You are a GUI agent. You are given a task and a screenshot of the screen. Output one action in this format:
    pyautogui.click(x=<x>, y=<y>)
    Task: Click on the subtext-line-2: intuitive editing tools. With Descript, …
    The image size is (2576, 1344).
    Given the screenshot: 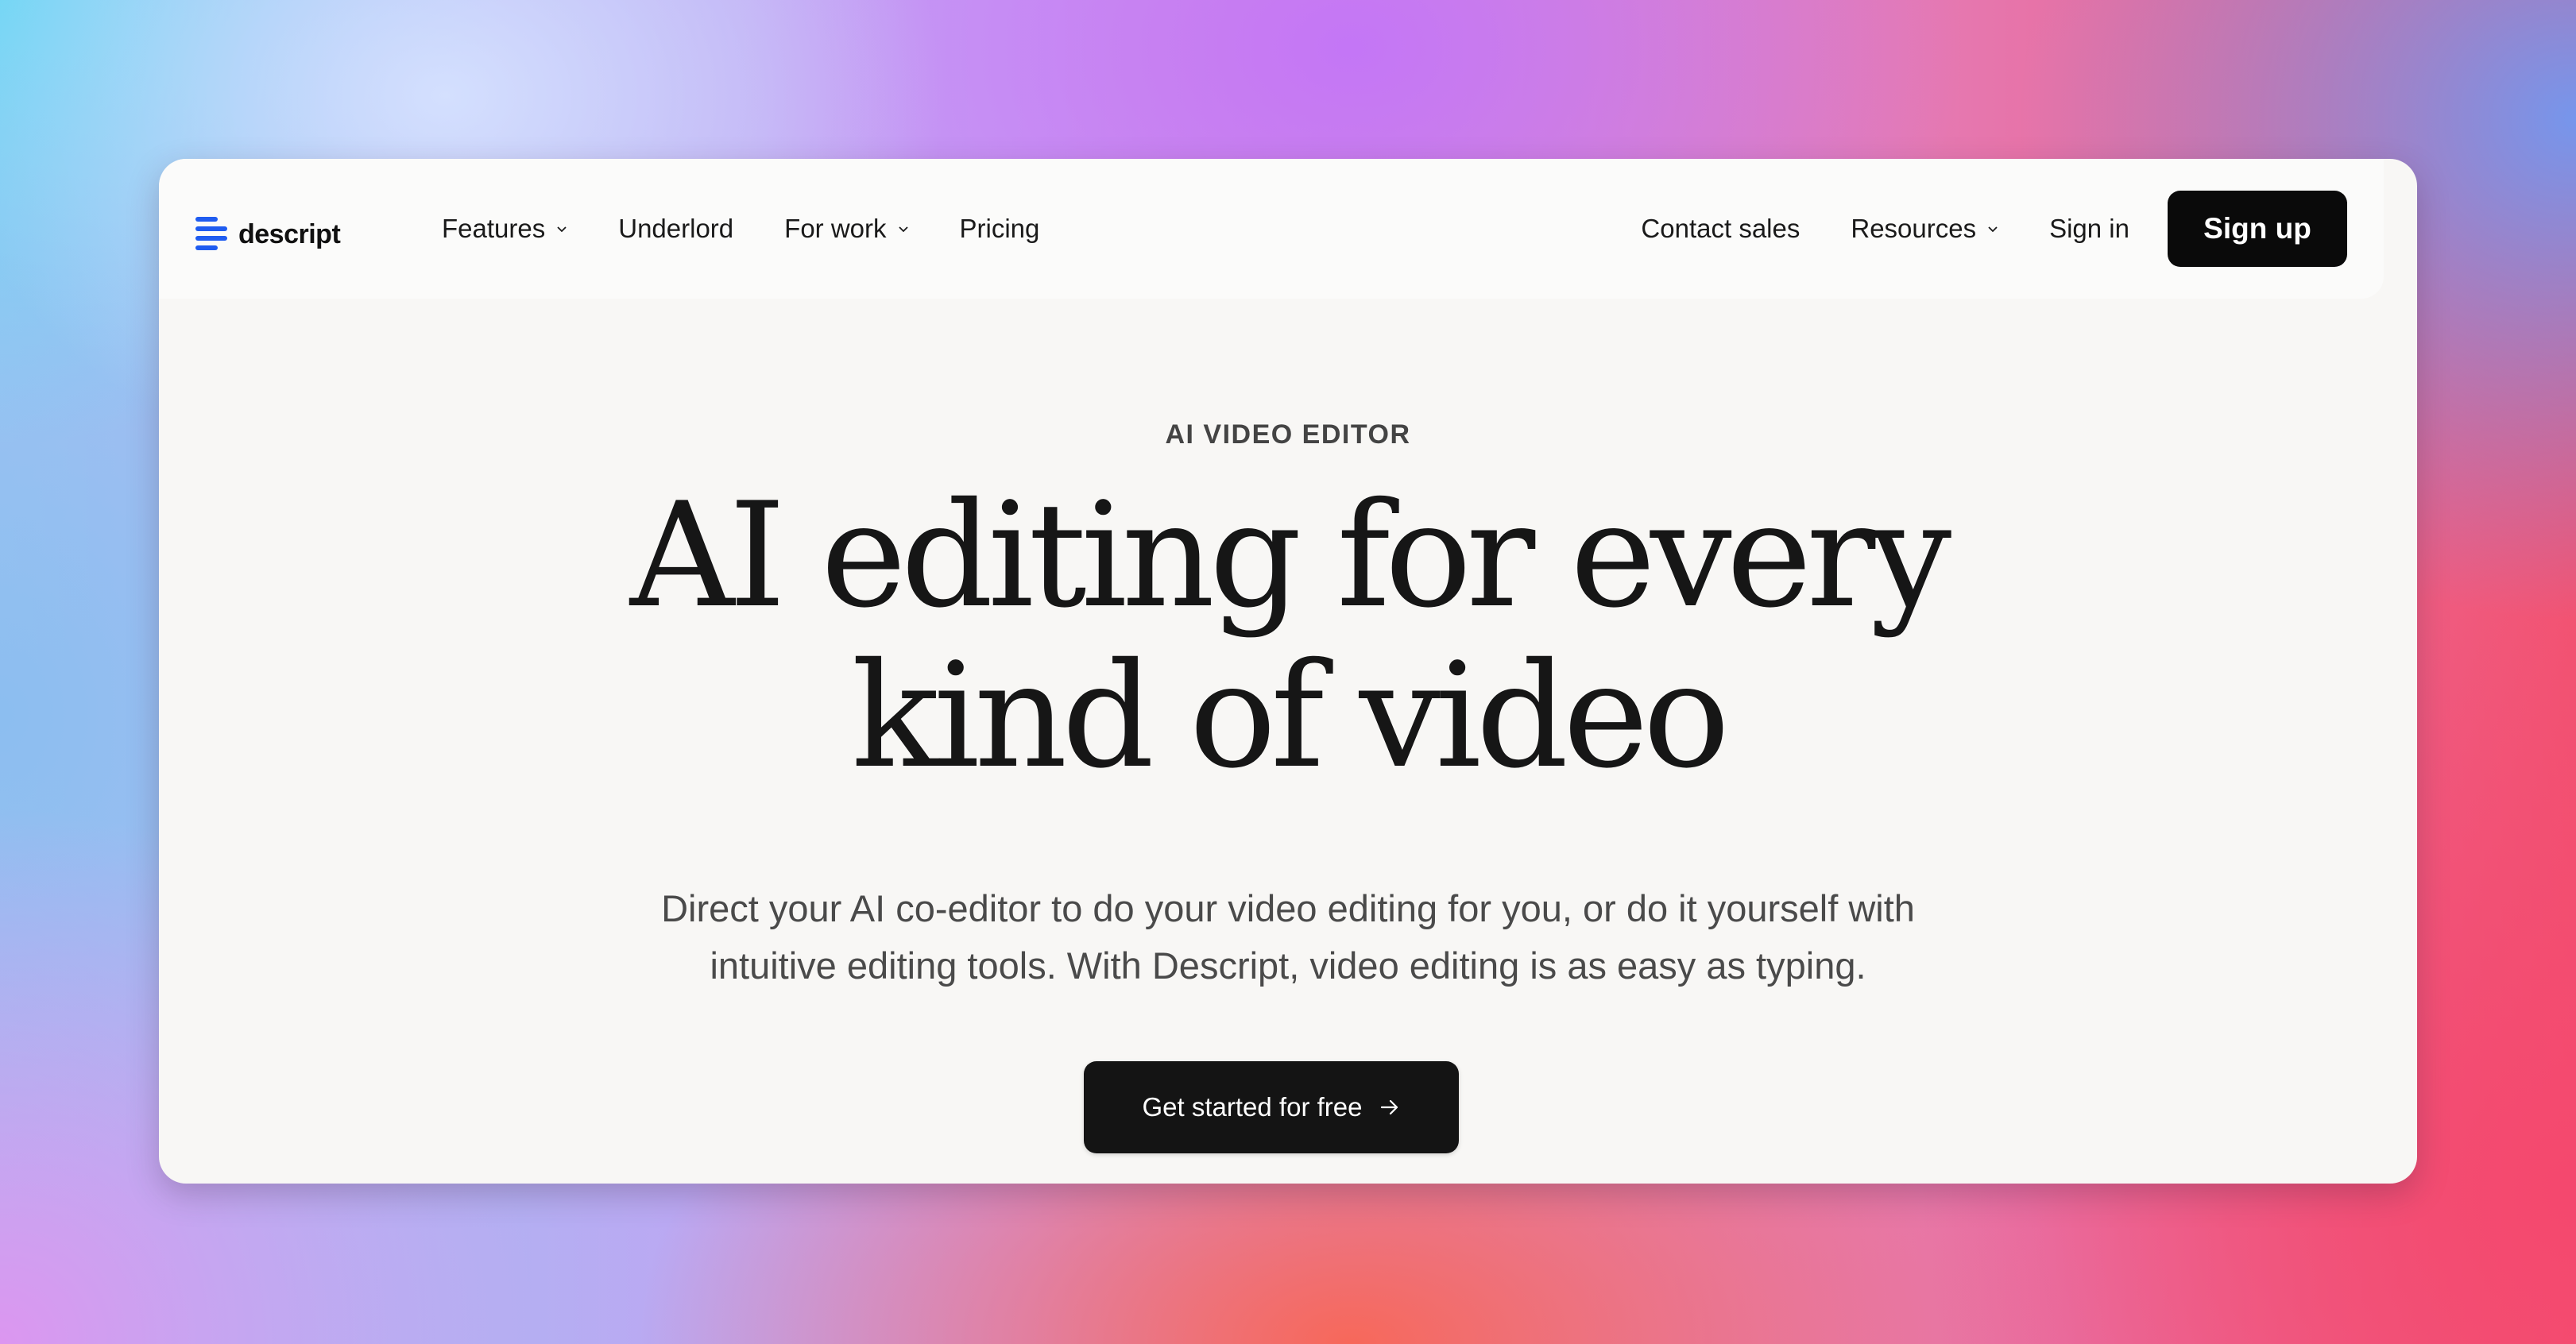 What is the action you would take?
    pyautogui.click(x=1288, y=966)
    